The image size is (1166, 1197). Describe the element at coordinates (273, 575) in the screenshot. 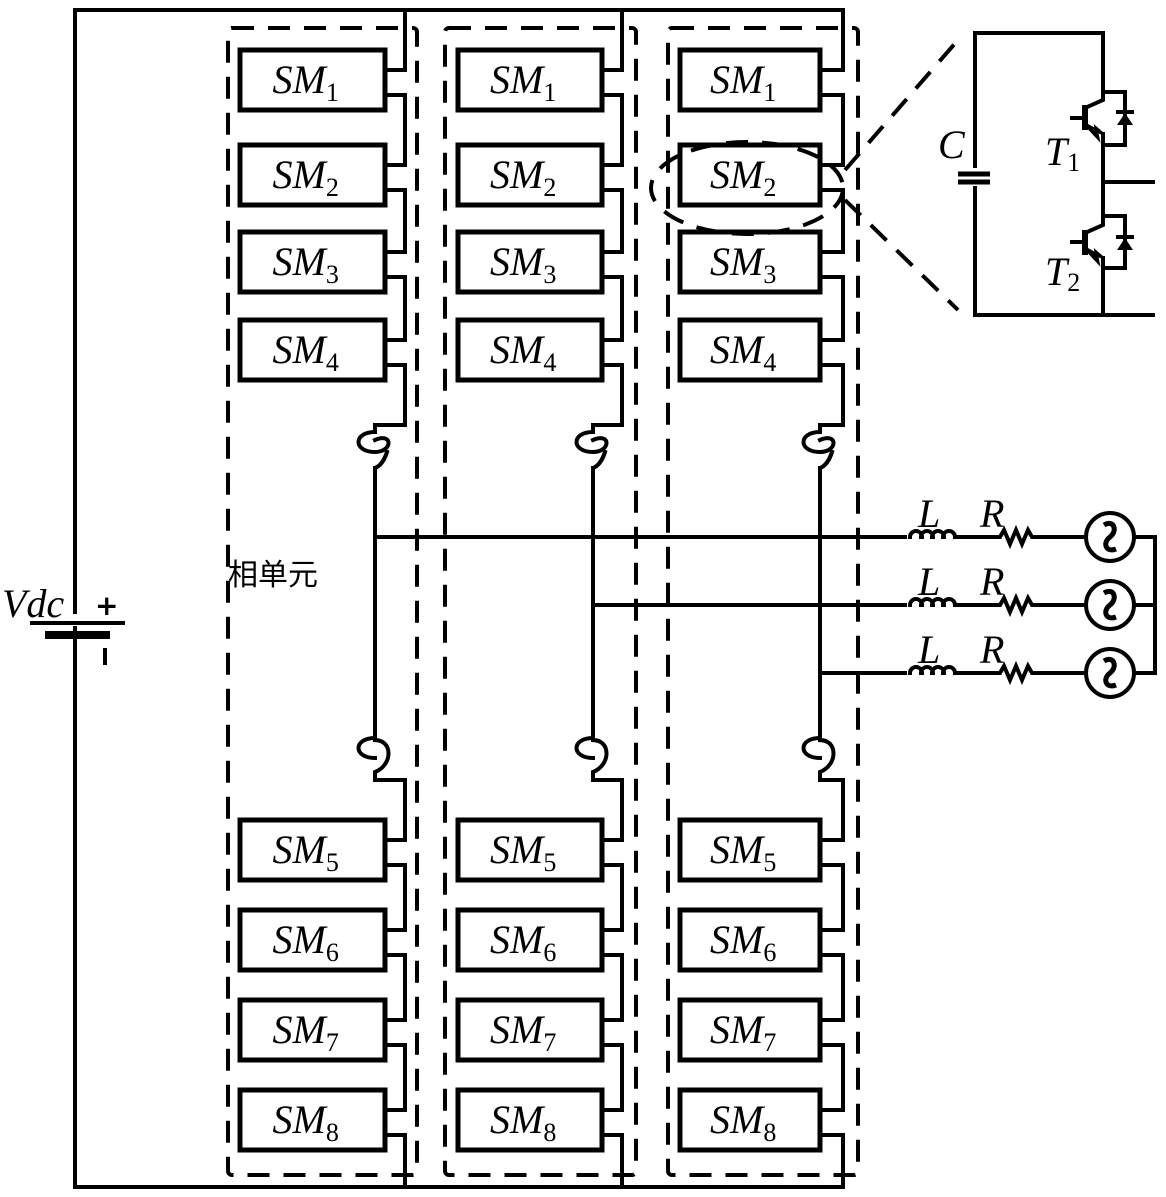

I see `phase-unit-label: 相单元` at that location.